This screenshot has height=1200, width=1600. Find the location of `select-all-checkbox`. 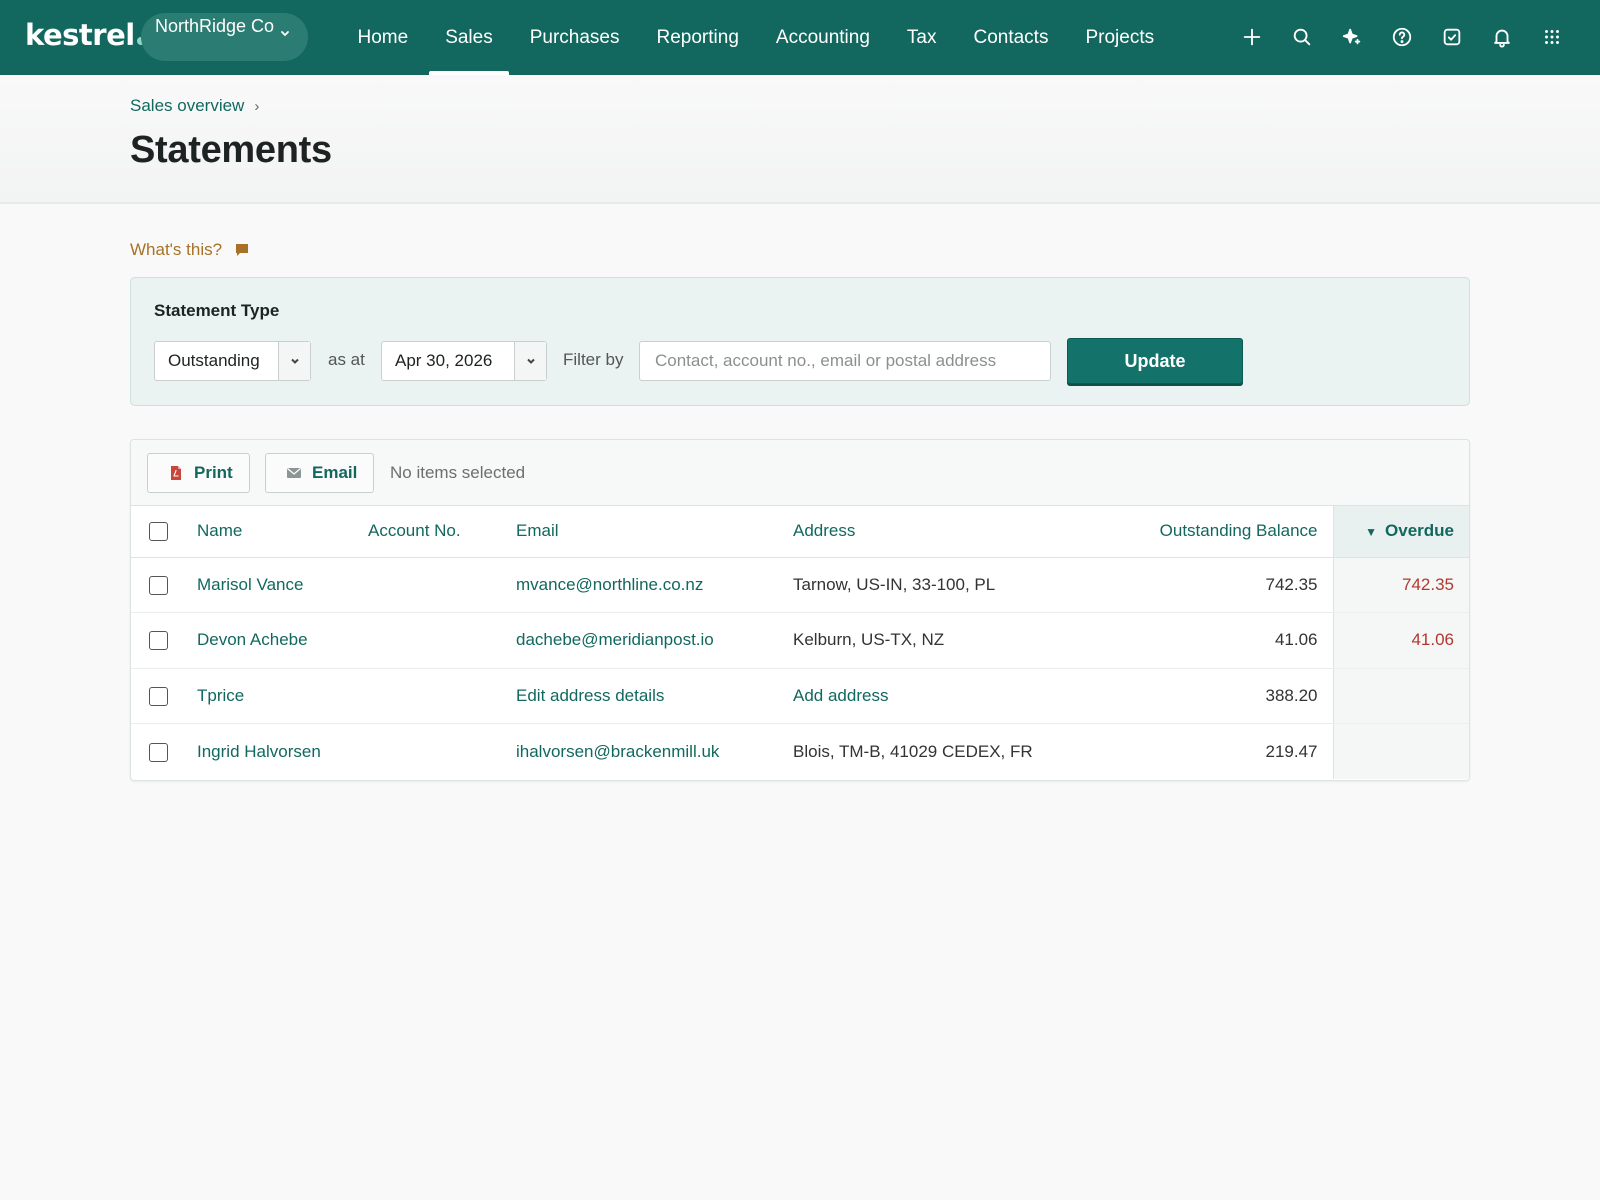

select-all-checkbox is located at coordinates (158, 532).